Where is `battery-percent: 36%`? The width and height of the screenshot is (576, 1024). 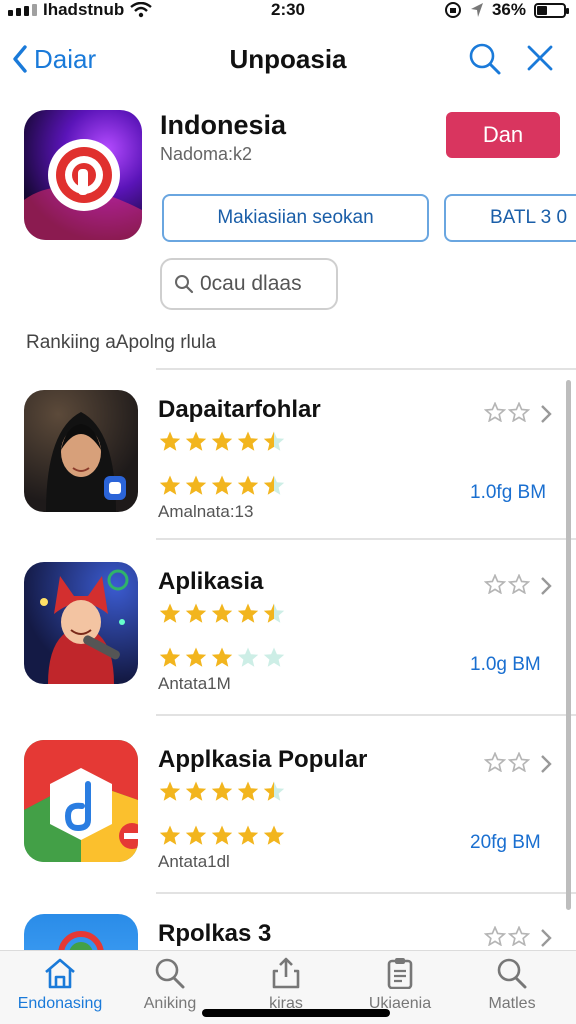
battery-percent: 36% is located at coordinates (508, 9).